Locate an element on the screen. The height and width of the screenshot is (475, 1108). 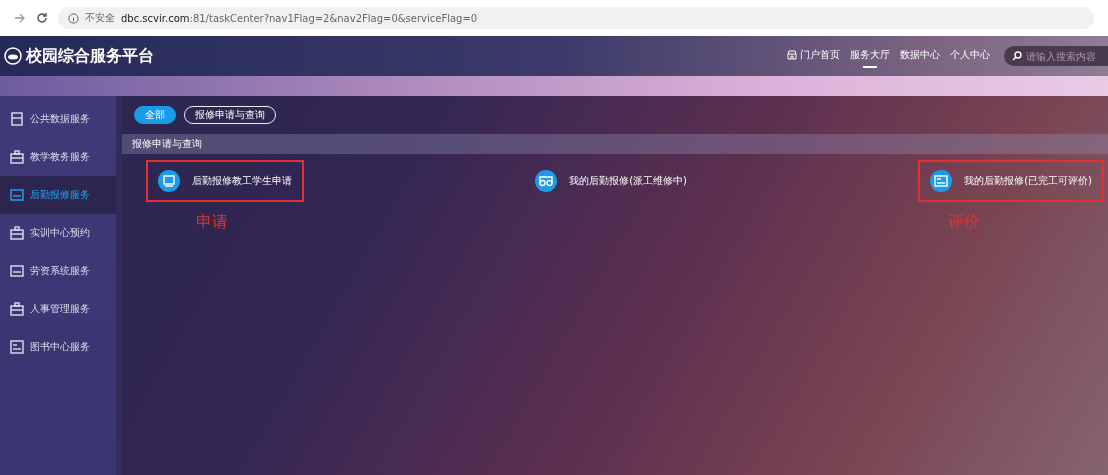
search-field: 请输入搜索内容 is located at coordinates (1056, 56).